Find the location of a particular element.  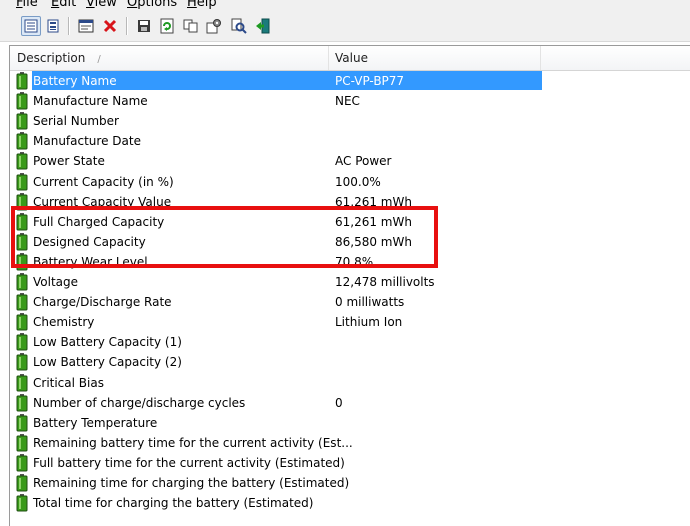

exit-icon is located at coordinates (263, 26).